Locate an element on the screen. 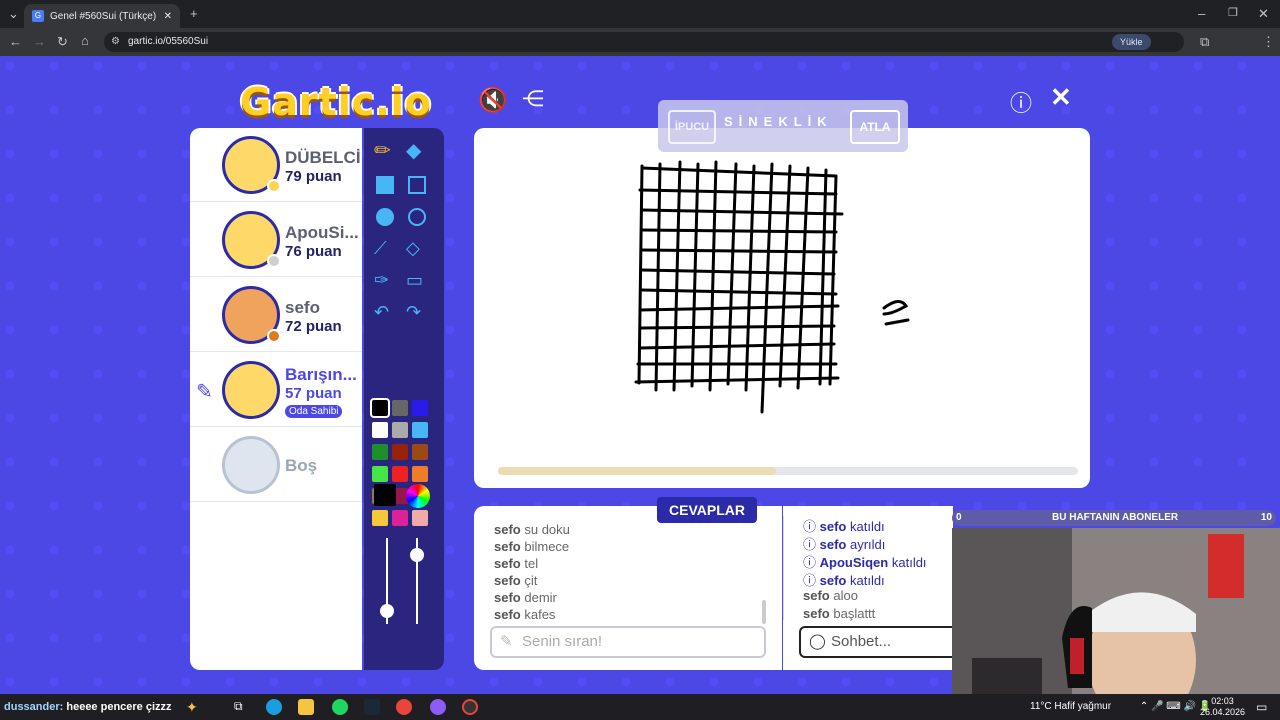 This screenshot has width=1280, height=720. empty-avatar is located at coordinates (251, 465).